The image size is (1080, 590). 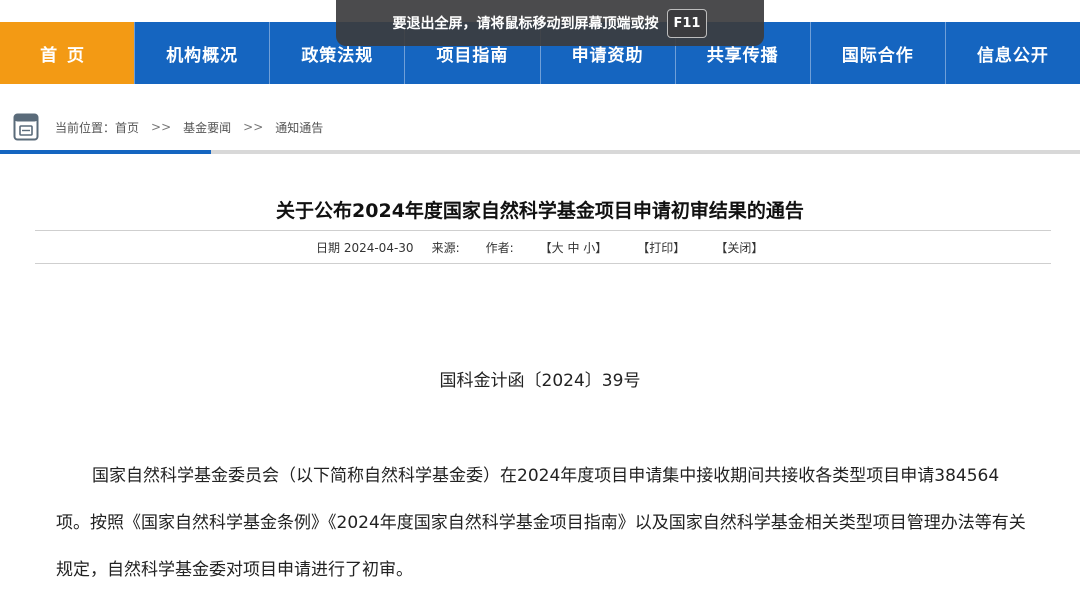 I want to click on meta-divider-bottom, so click(x=543, y=263).